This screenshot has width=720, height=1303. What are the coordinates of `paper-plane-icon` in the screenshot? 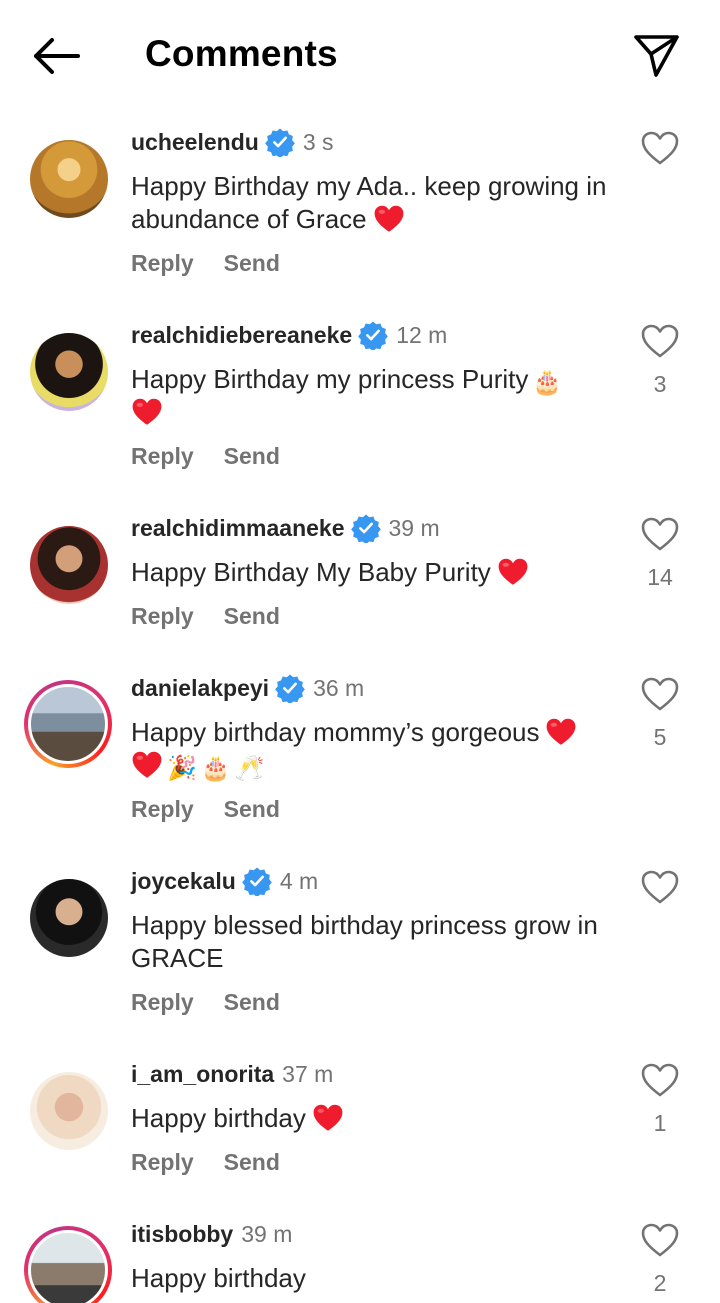 It's located at (656, 56).